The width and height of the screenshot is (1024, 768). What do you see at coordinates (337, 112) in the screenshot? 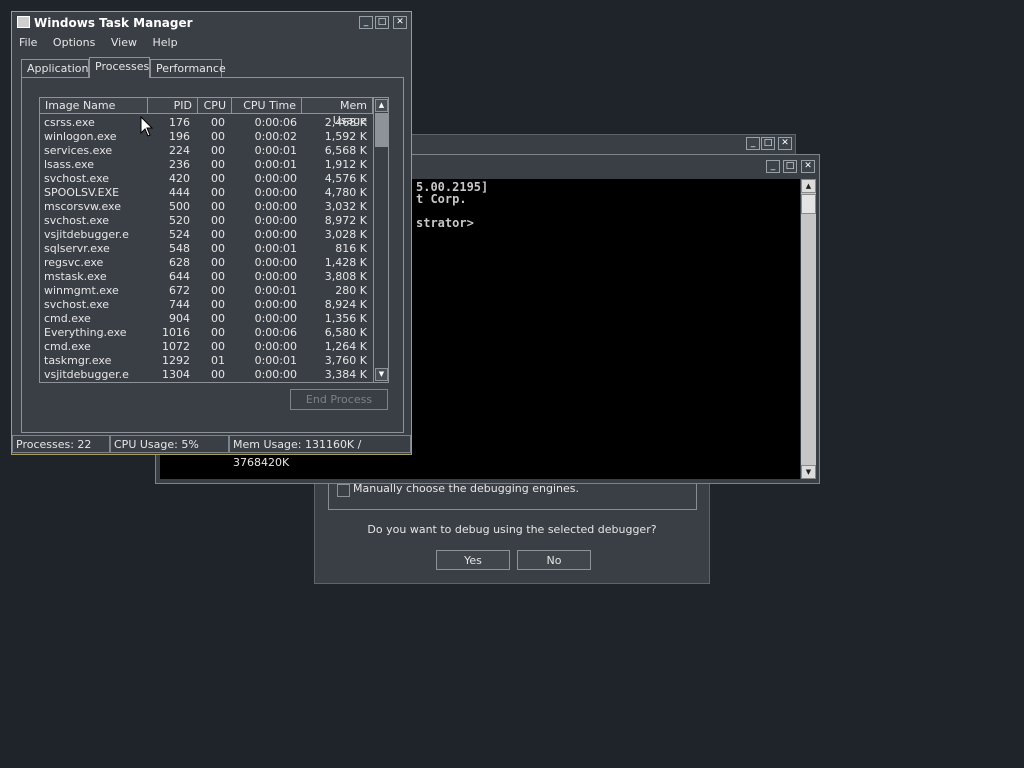
I see `column-header-mem-usage: Mem Usage` at bounding box center [337, 112].